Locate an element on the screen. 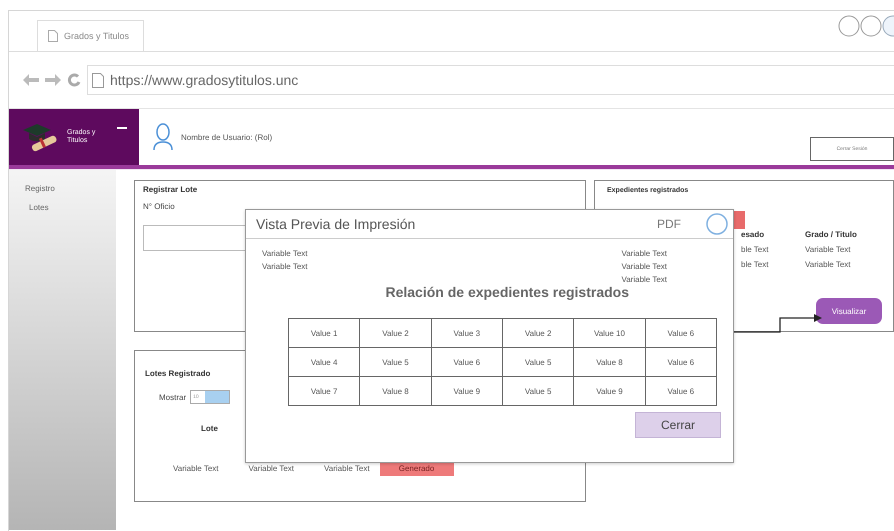 Image resolution: width=894 pixels, height=531 pixels. dialog-title: Vista Previa de Impresión is located at coordinates (336, 224).